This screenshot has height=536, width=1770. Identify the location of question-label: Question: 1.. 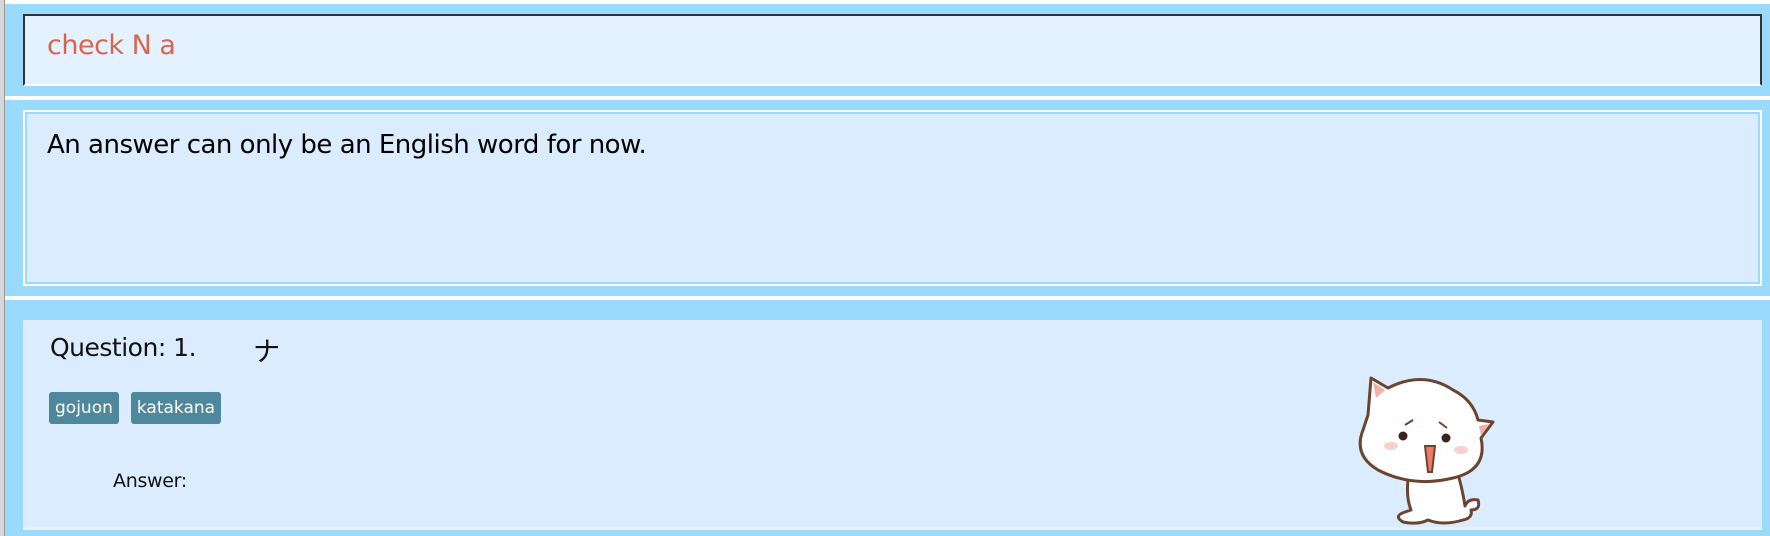
(123, 347).